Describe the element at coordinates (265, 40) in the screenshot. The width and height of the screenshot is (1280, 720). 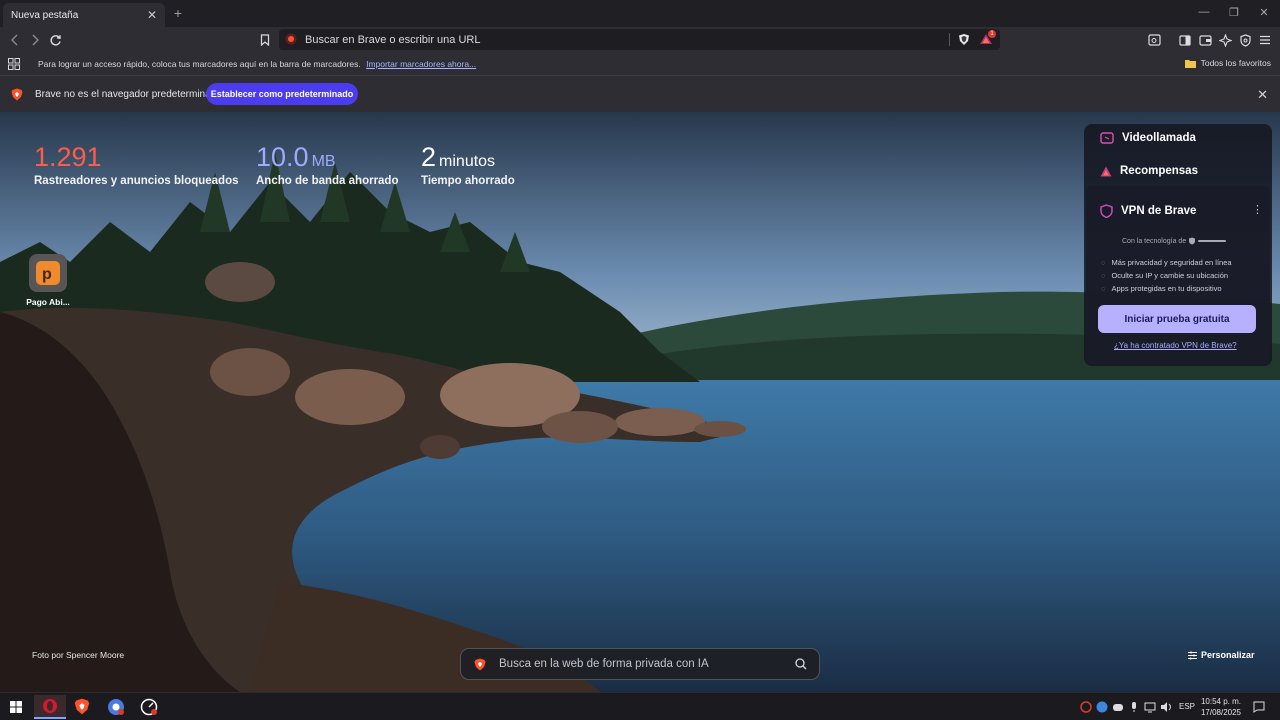
I see `bookmark-icon` at that location.